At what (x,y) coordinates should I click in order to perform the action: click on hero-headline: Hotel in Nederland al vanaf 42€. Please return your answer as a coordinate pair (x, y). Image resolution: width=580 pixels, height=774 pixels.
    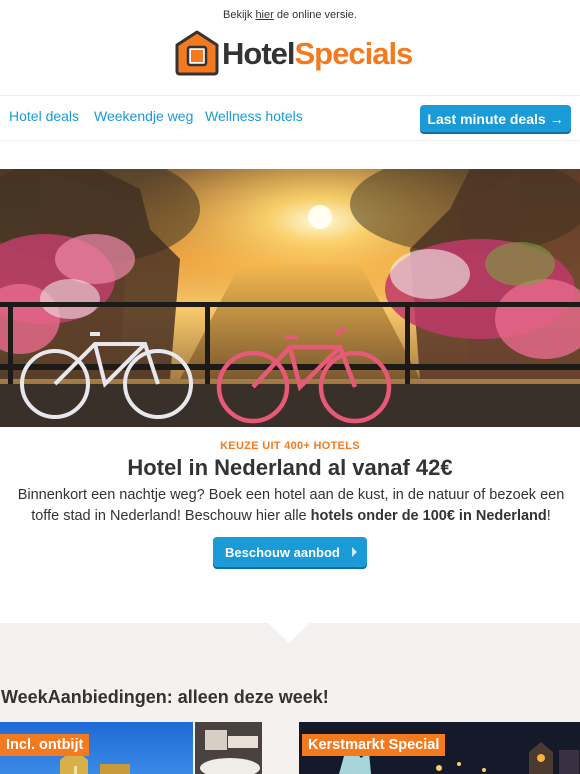
    Looking at the image, I should click on (290, 467).